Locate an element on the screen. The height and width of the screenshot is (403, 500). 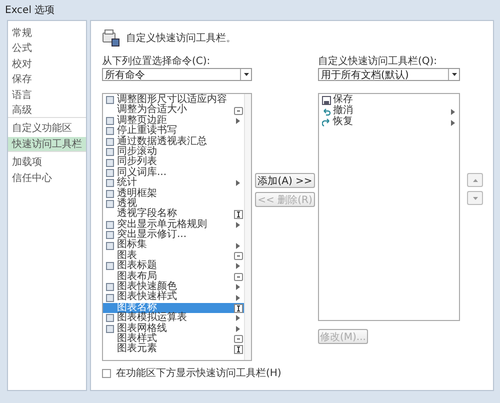
toolbar-item: 保存 is located at coordinates (389, 100).